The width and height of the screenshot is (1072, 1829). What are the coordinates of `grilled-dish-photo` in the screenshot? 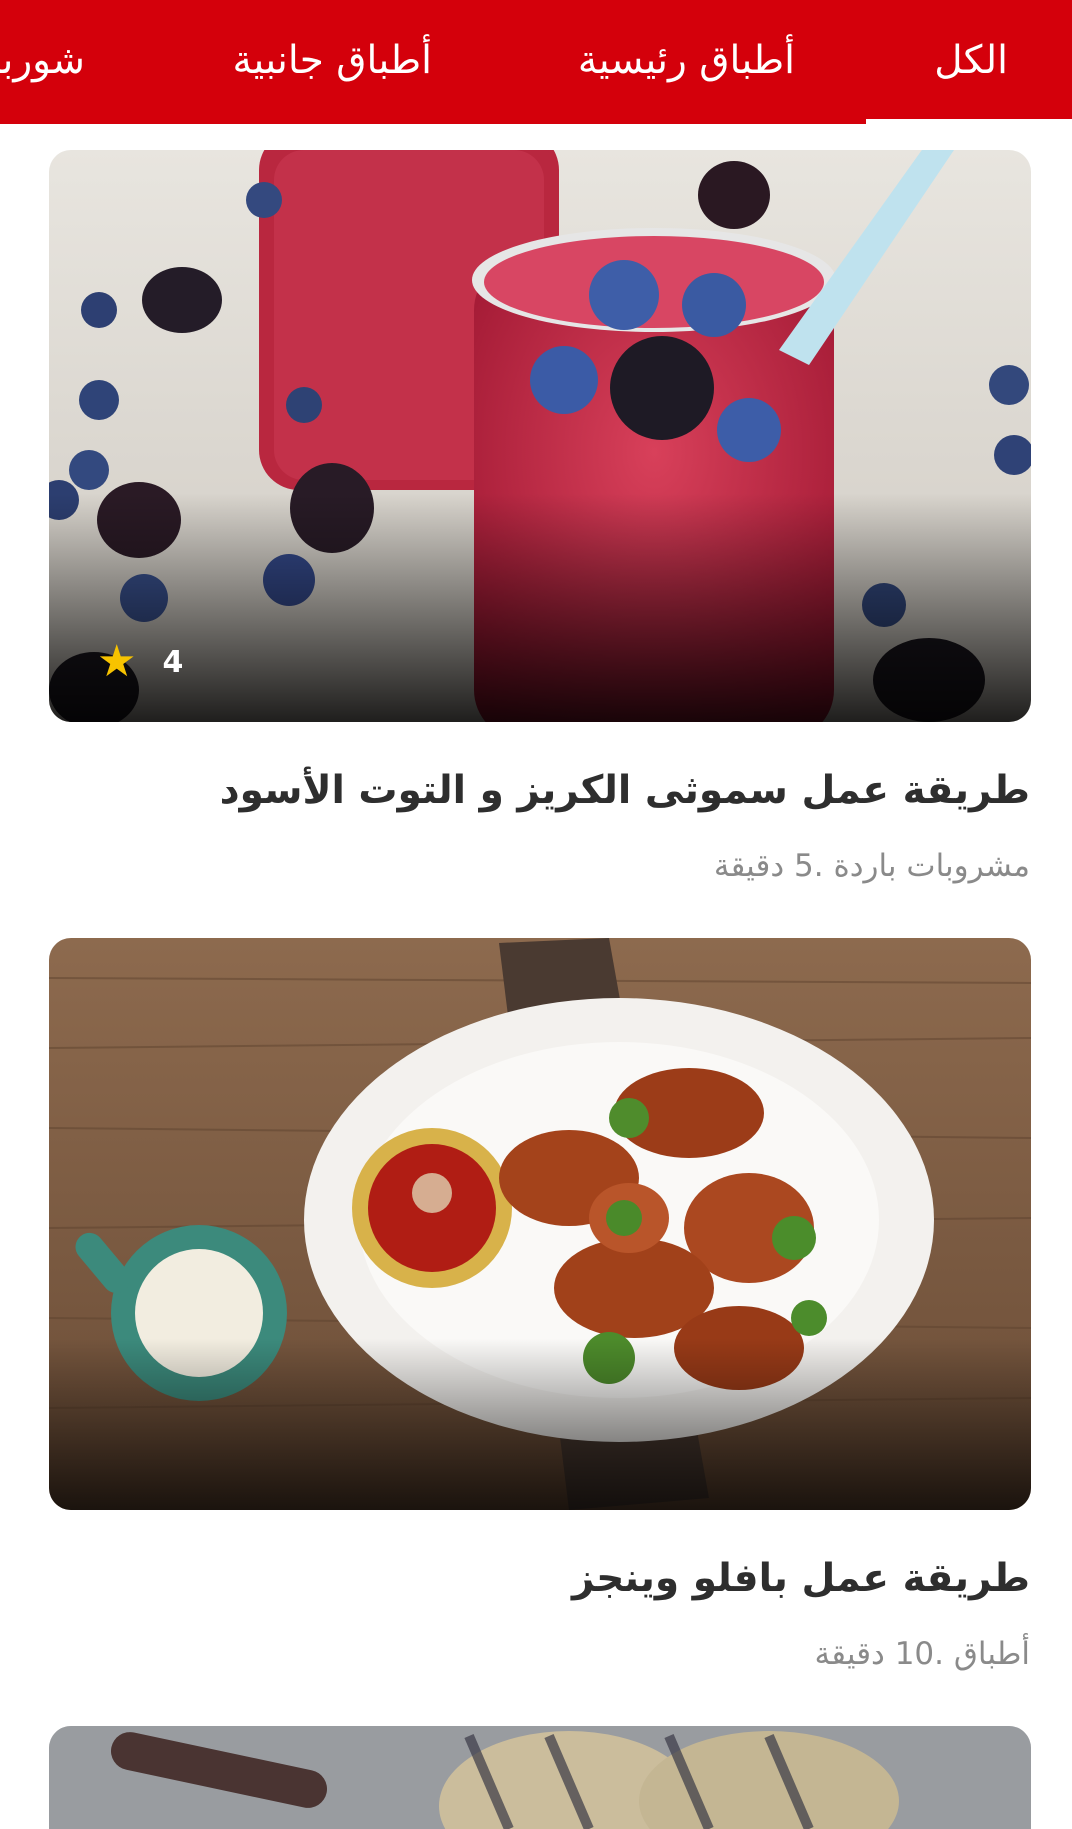 It's located at (540, 1777).